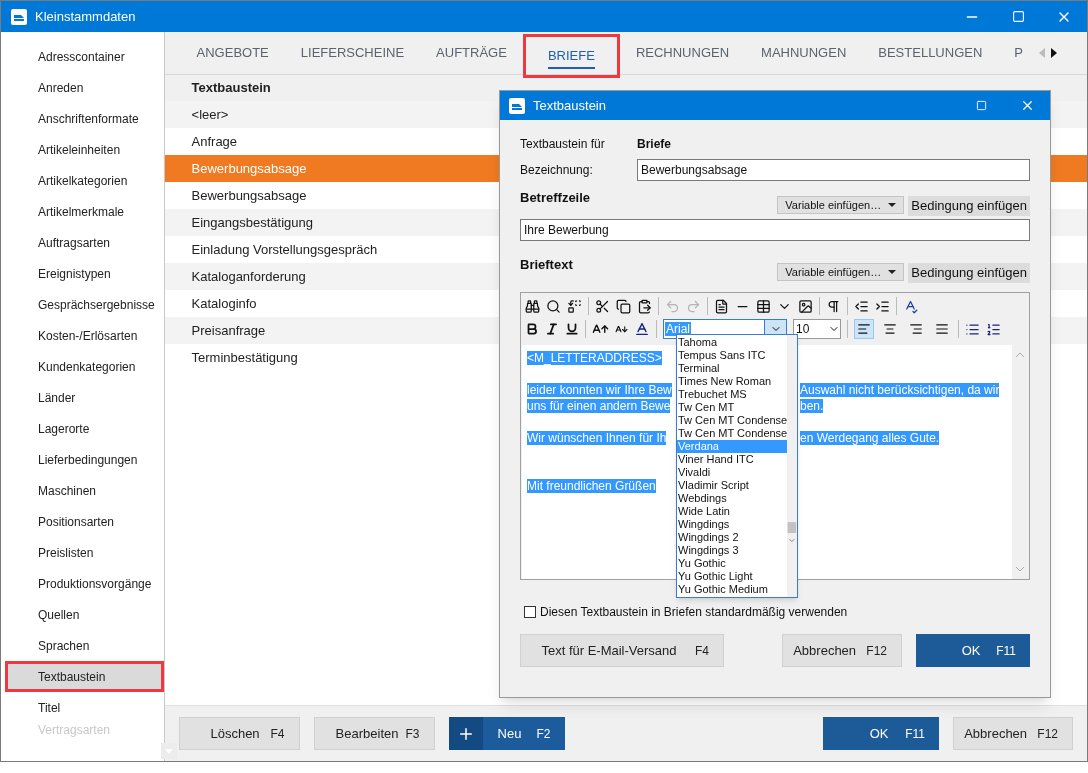 This screenshot has width=1088, height=773. Describe the element at coordinates (532, 306) in the screenshot. I see `binoculars-icon` at that location.